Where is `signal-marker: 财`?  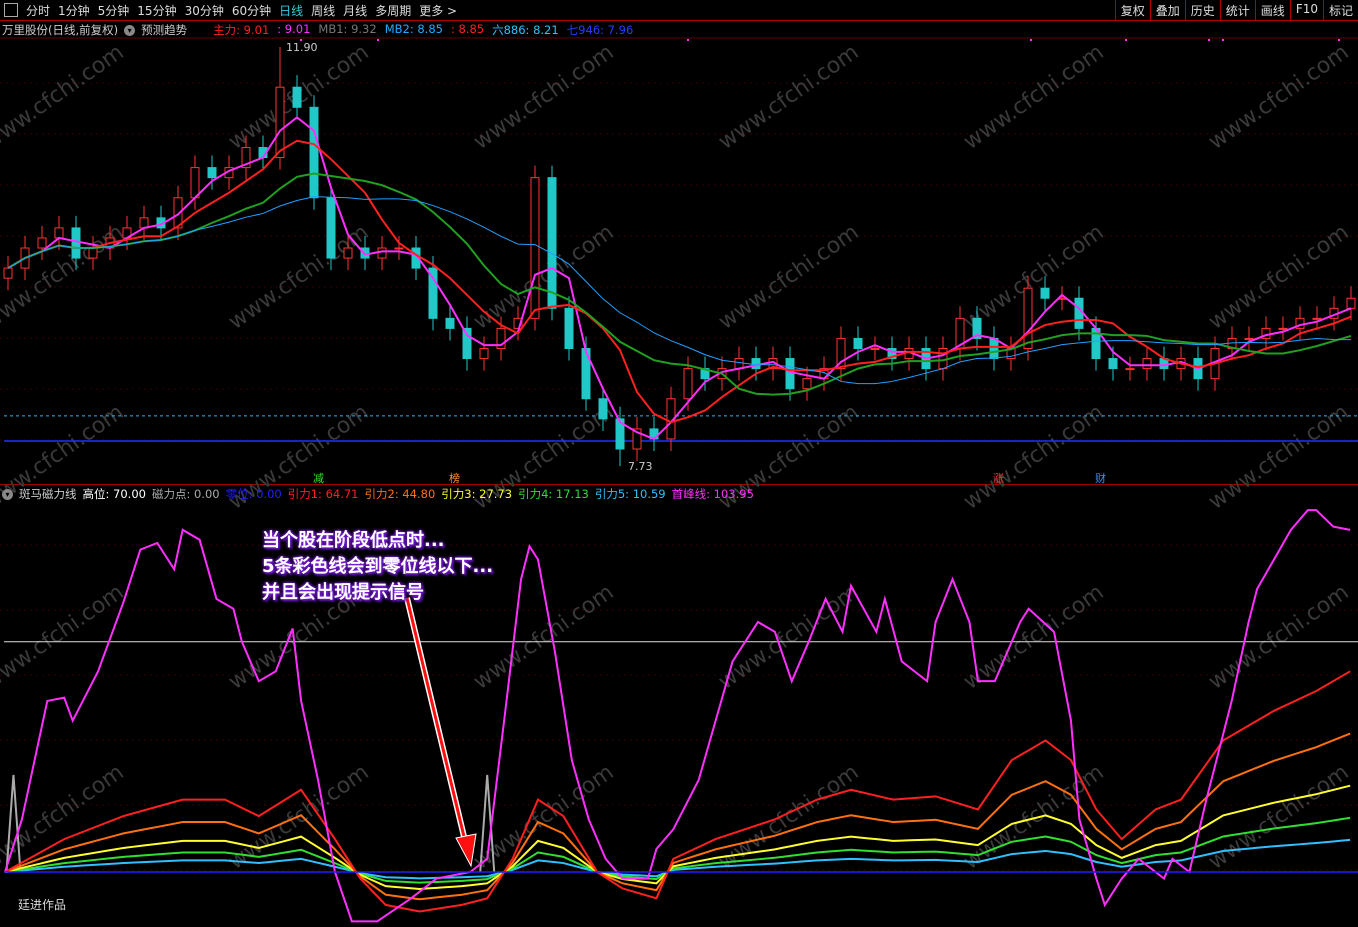 signal-marker: 财 is located at coordinates (1100, 478).